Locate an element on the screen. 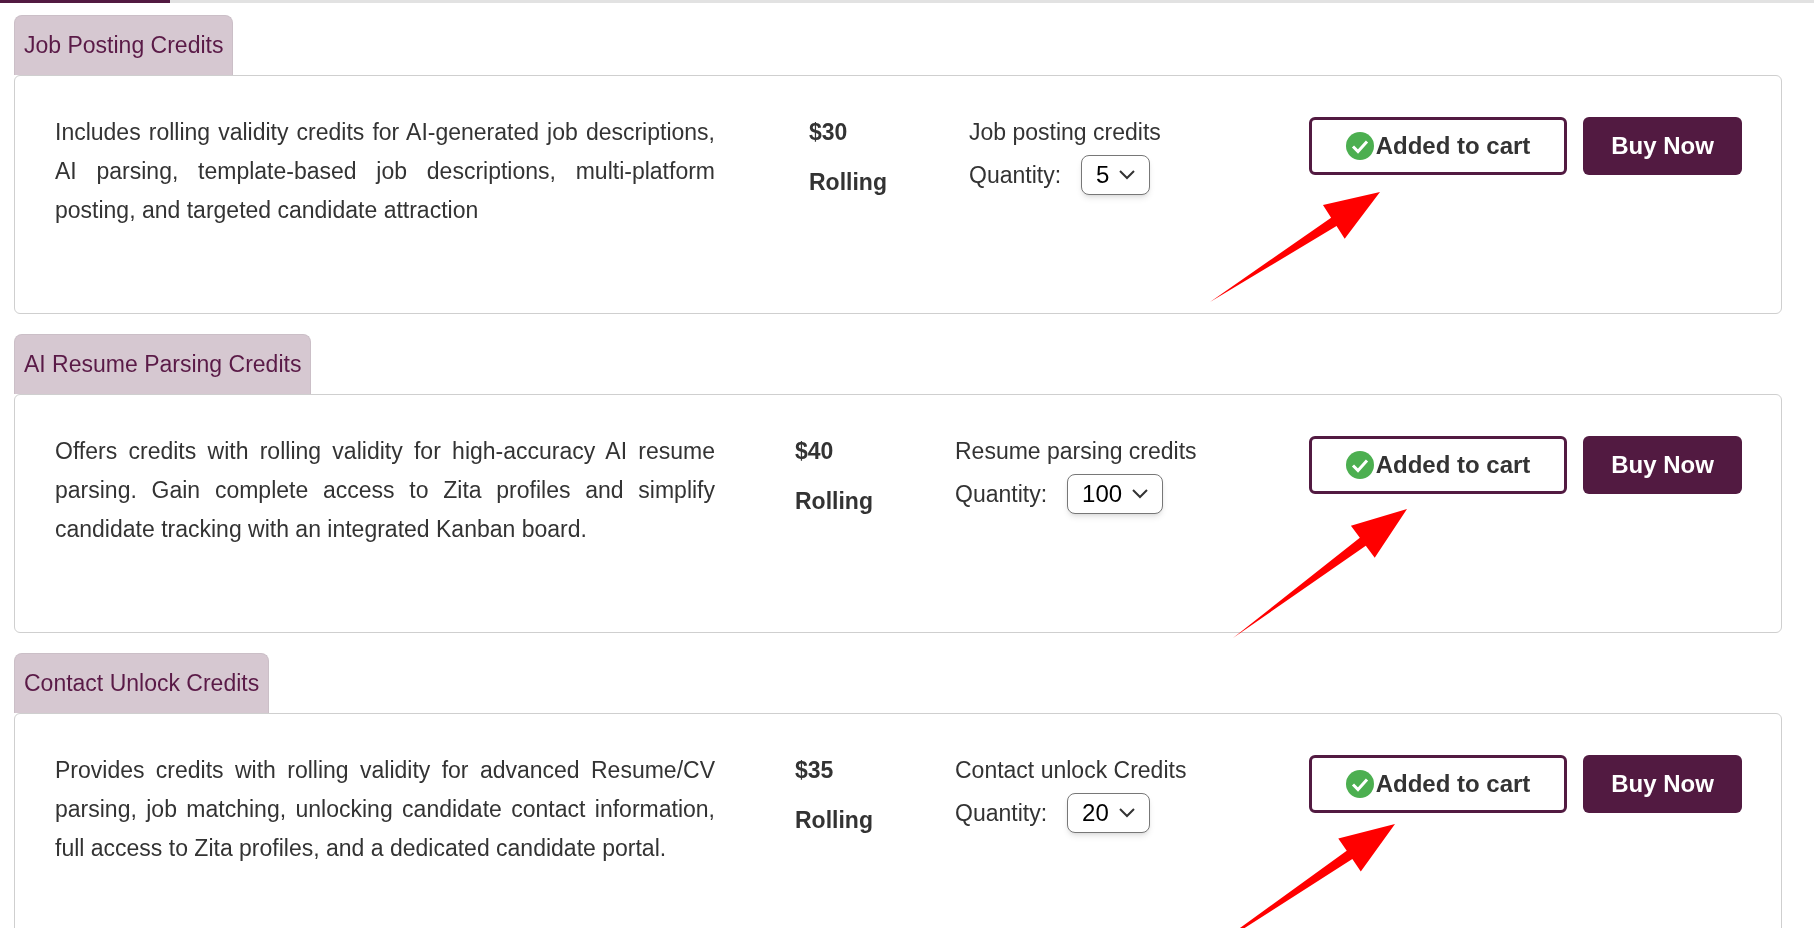 Image resolution: width=1814 pixels, height=928 pixels. credit-description: Offers credits with rolling validity for high-accuracy AI resume parsing. Gain complete access to Zita profiles and simplify candidate tracking with an integrated Kanban board. is located at coordinates (385, 490).